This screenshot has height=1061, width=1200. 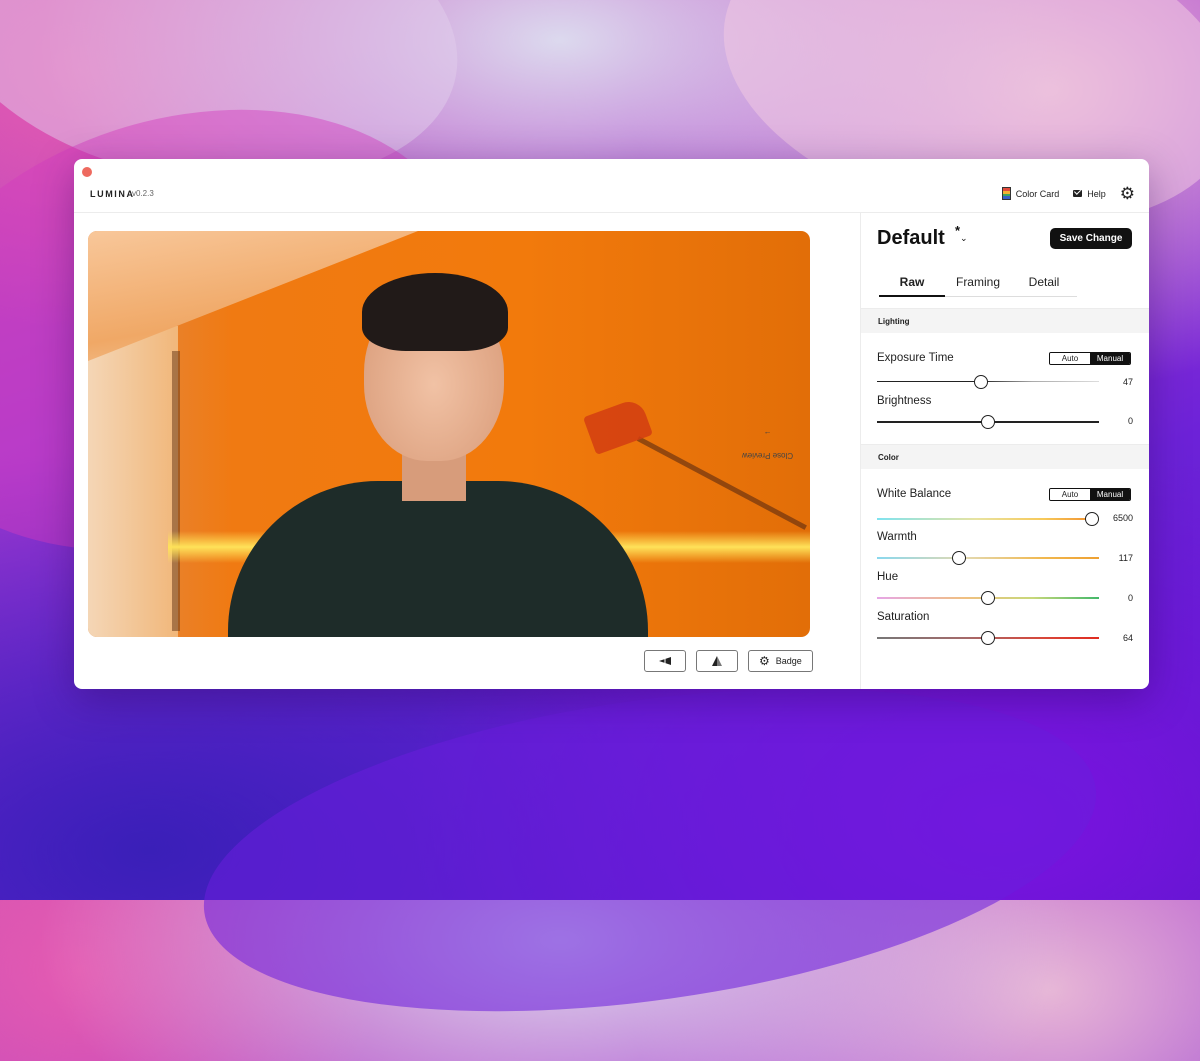 What do you see at coordinates (764, 661) in the screenshot?
I see `badge-gear-icon: ⚙` at bounding box center [764, 661].